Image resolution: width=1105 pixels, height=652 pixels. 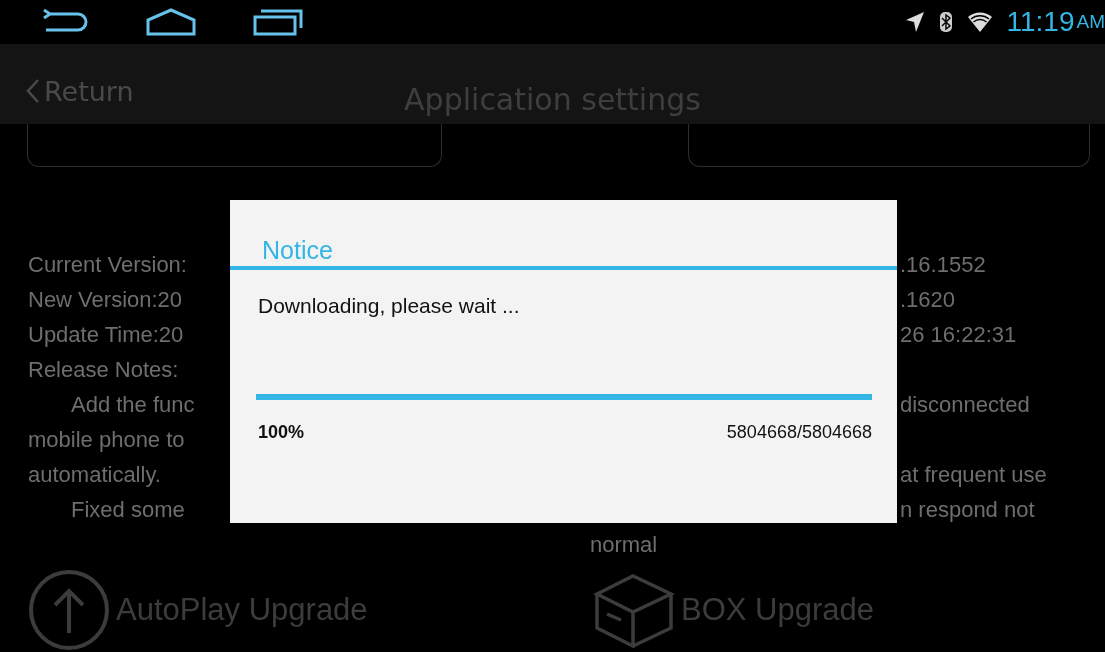 What do you see at coordinates (624, 545) in the screenshot?
I see `info-text: normal` at bounding box center [624, 545].